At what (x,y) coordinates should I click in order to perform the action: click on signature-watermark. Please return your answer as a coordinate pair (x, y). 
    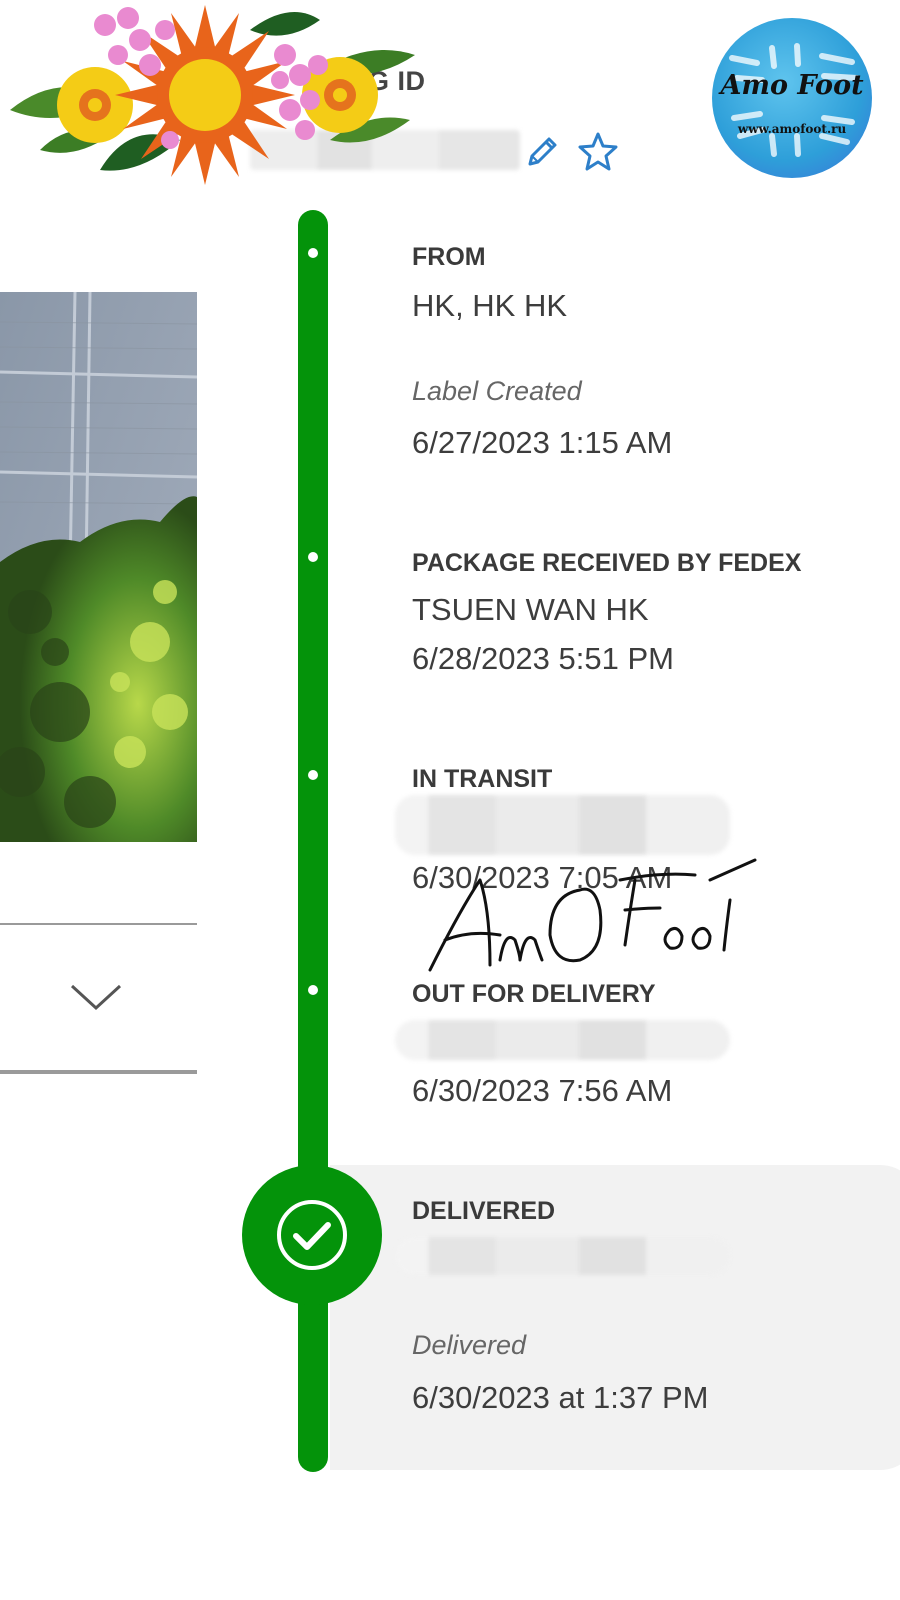
    Looking at the image, I should click on (592, 915).